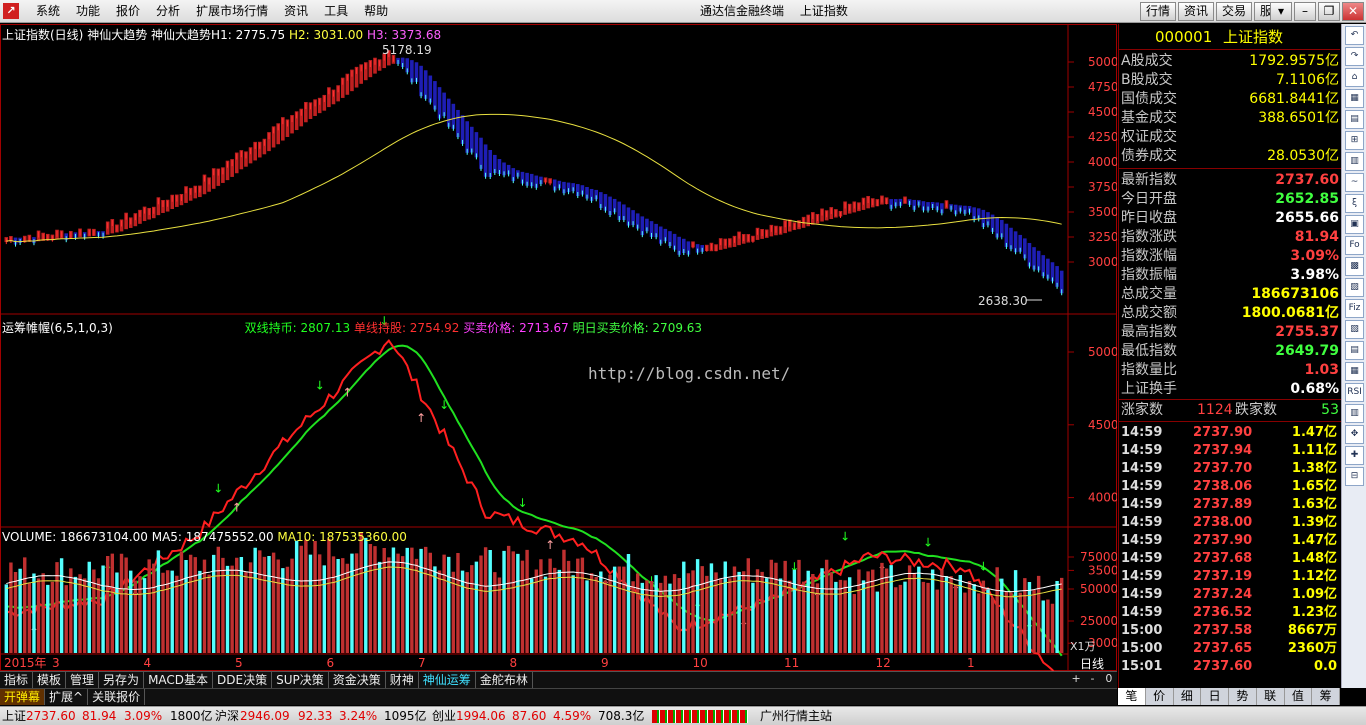 This screenshot has width=1366, height=725. What do you see at coordinates (1142, 450) in the screenshot?
I see `tick-time: 14:59` at bounding box center [1142, 450].